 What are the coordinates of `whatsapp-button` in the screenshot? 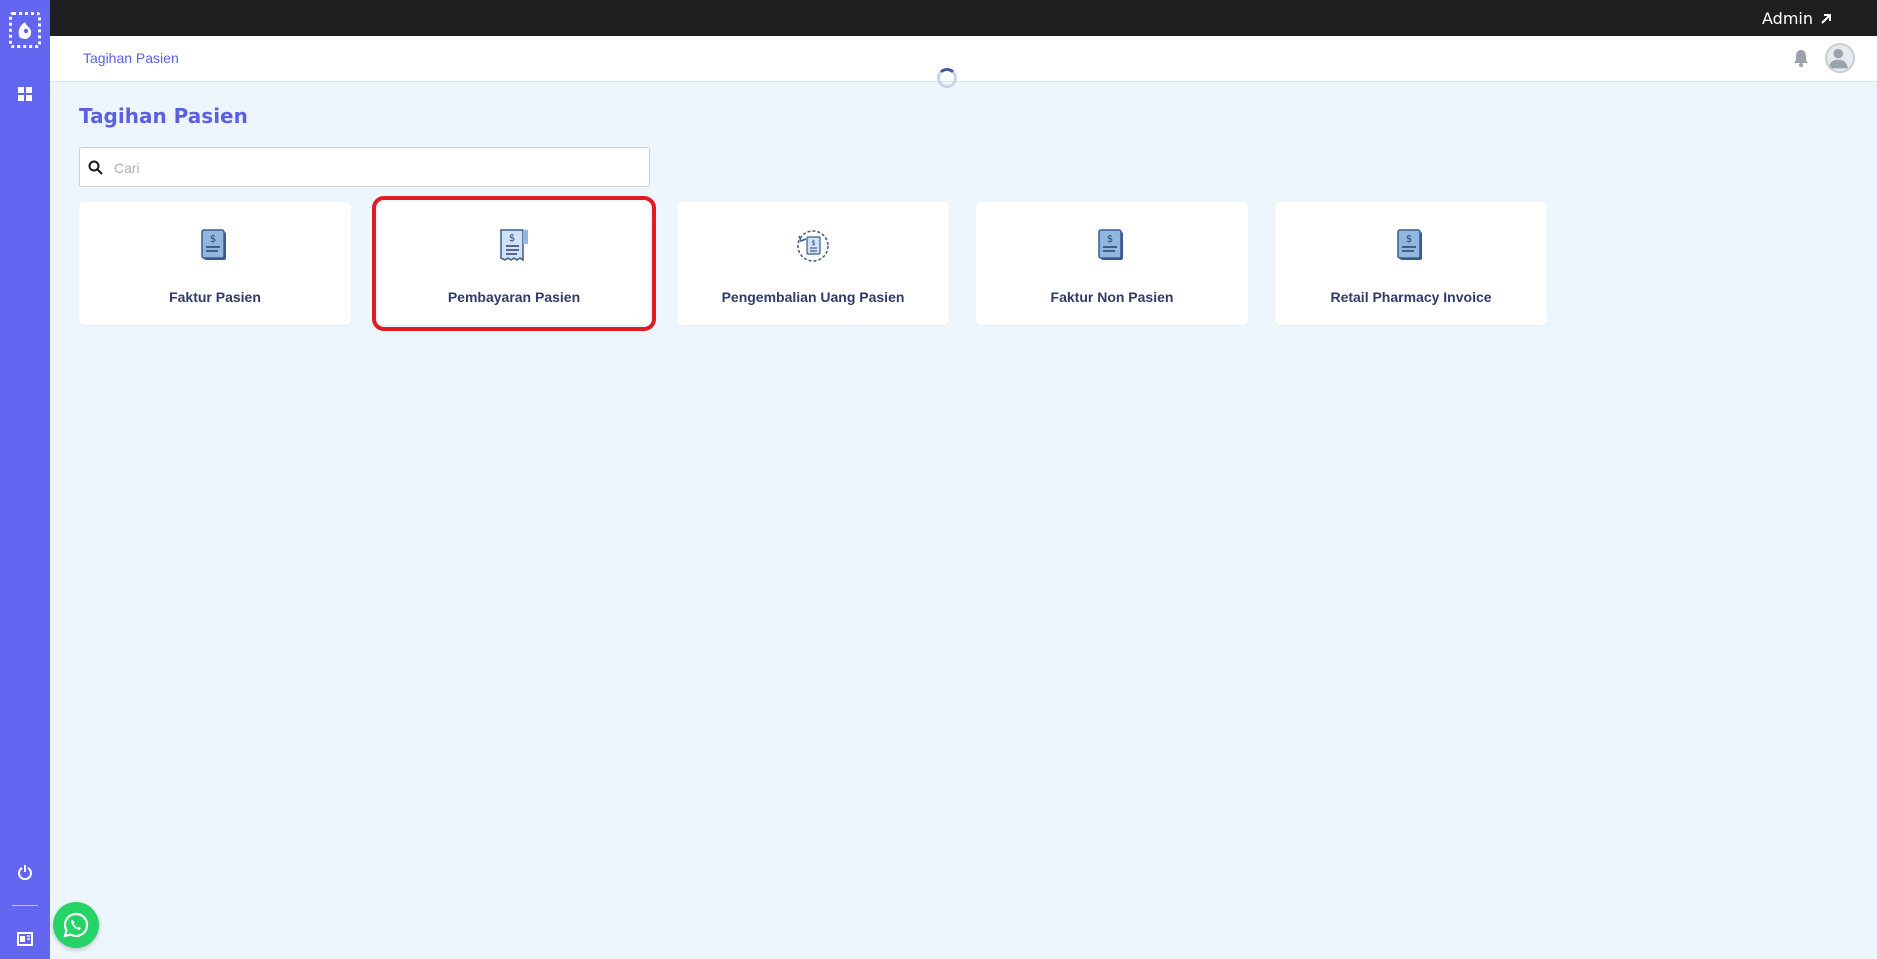 It's located at (76, 925).